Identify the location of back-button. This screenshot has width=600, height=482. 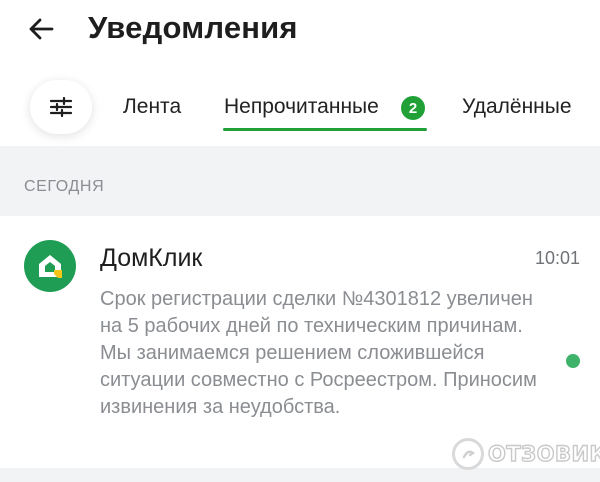
(41, 29).